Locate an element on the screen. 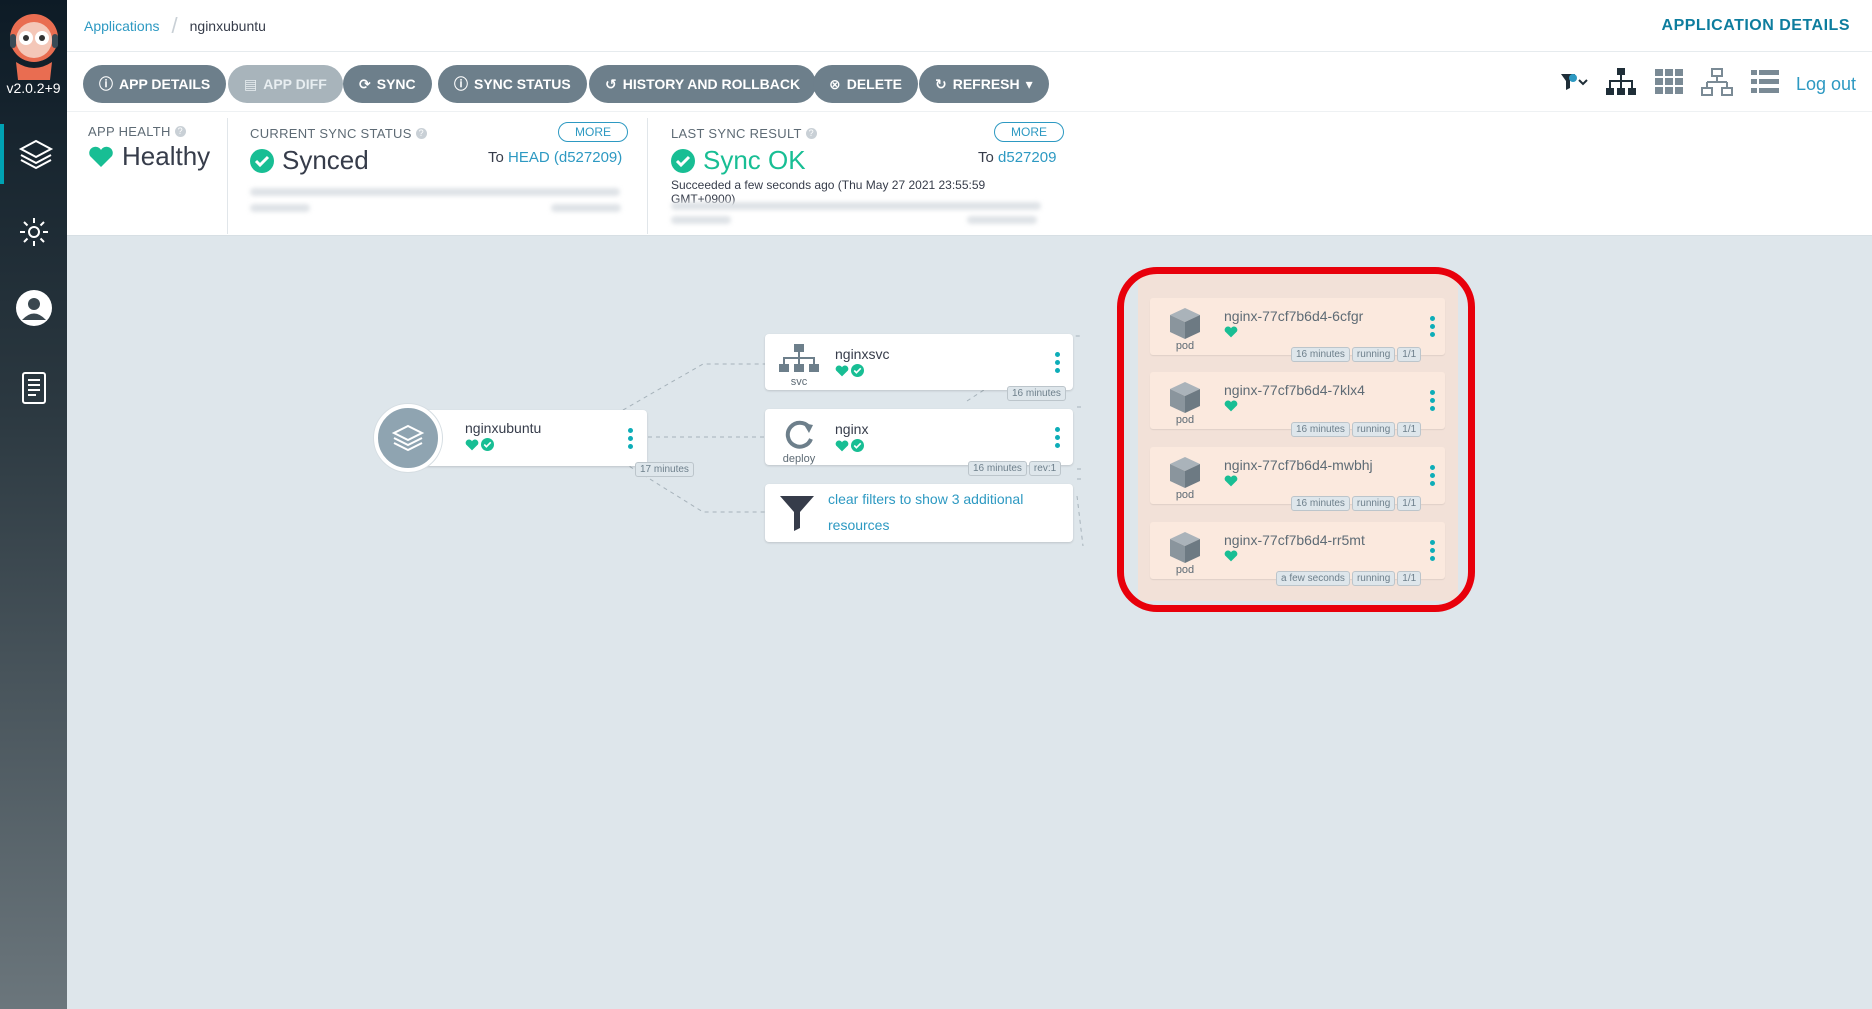  svc-node-menu-icon is located at coordinates (1058, 362).